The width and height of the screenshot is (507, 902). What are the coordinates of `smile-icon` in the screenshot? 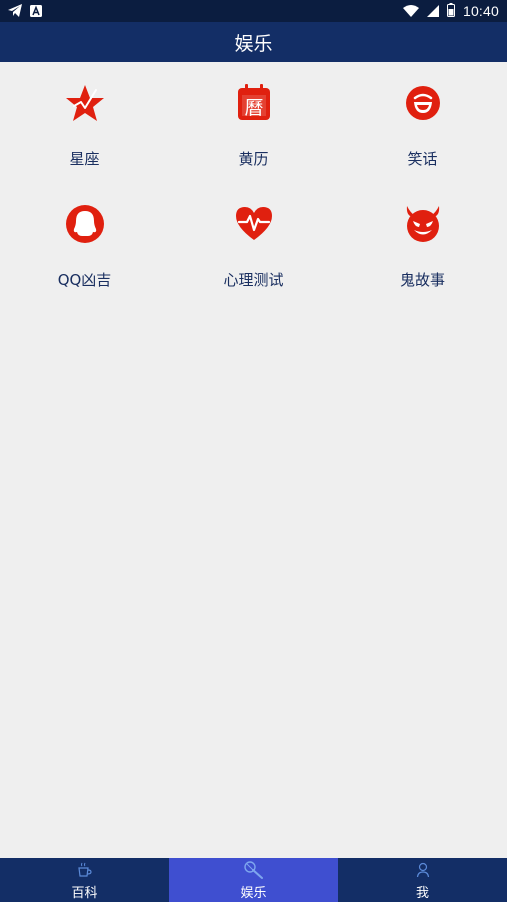 It's located at (423, 103).